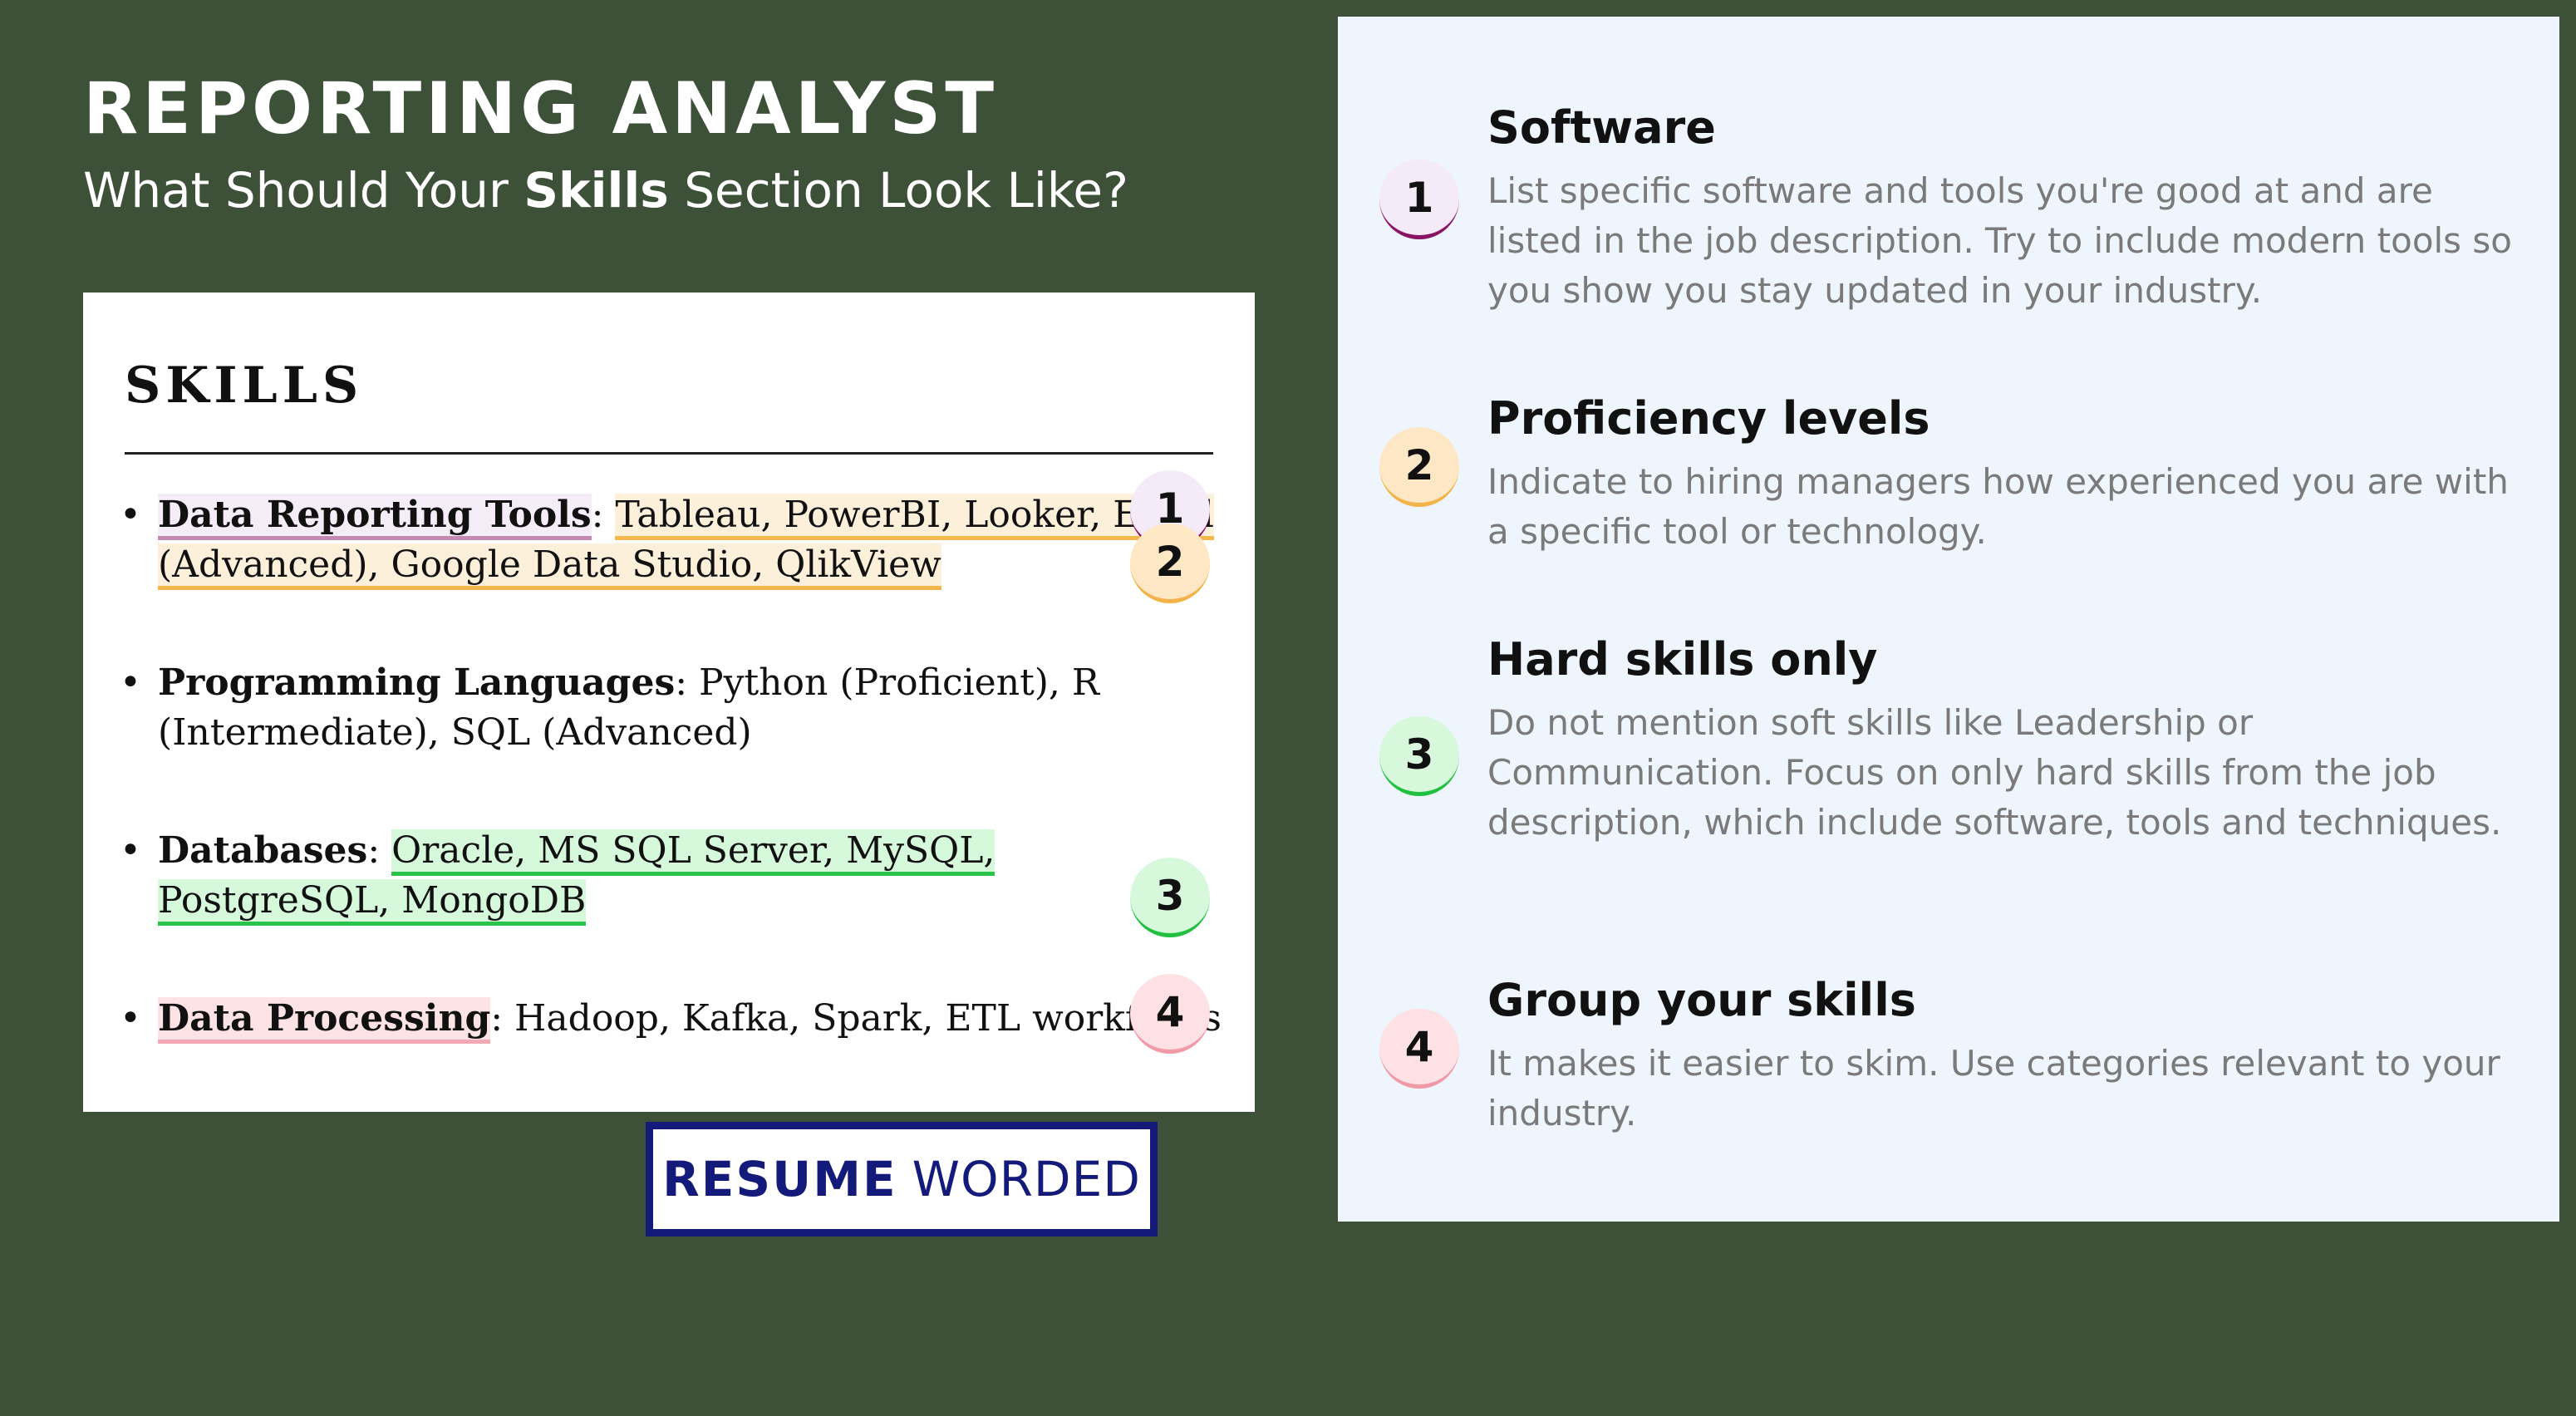  I want to click on heading-divider, so click(669, 453).